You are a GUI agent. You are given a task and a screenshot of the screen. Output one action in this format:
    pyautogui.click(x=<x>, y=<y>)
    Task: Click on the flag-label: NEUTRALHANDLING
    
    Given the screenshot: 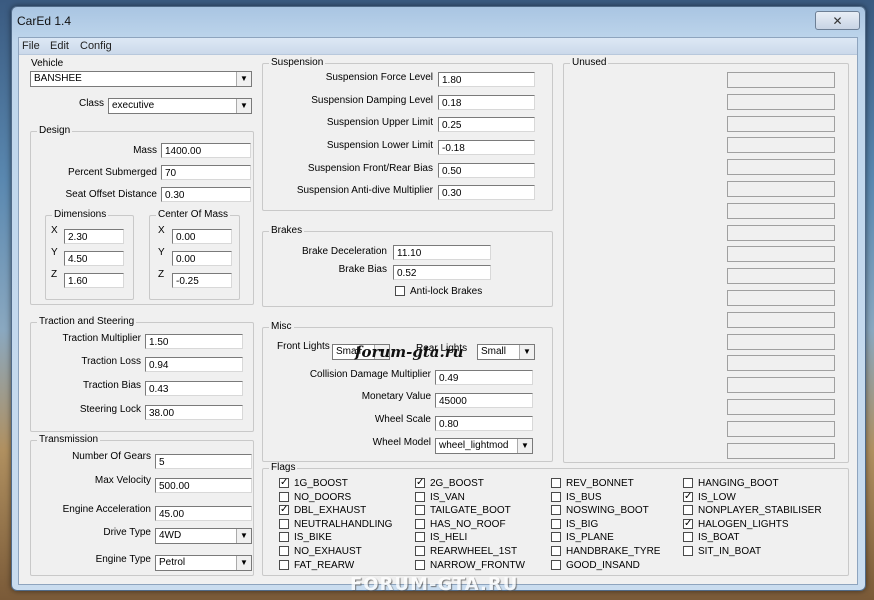 What is the action you would take?
    pyautogui.click(x=343, y=524)
    